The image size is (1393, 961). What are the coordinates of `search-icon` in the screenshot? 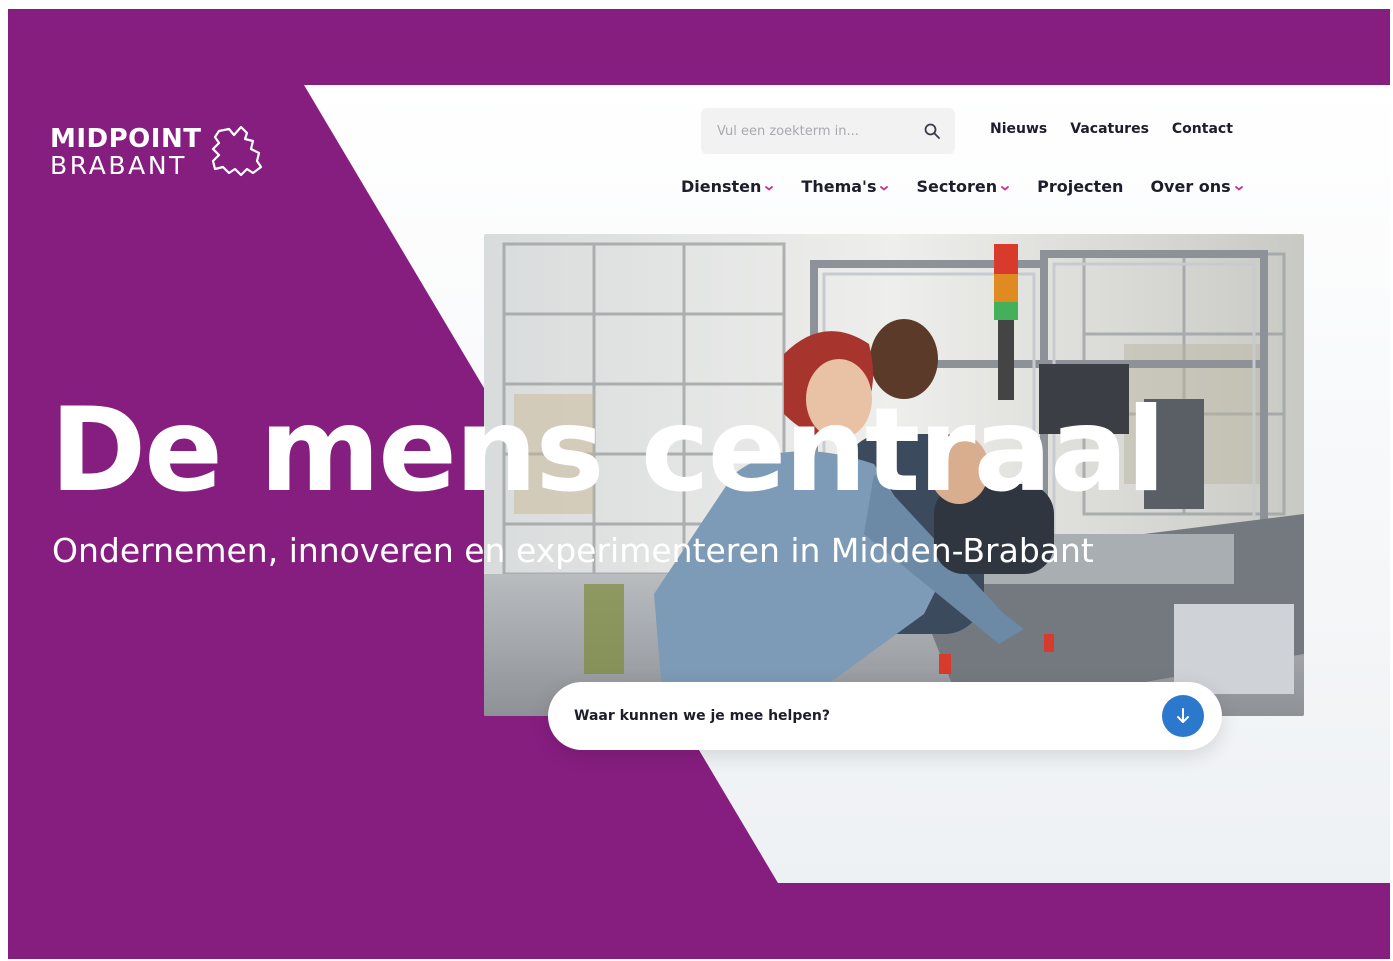 It's located at (932, 131).